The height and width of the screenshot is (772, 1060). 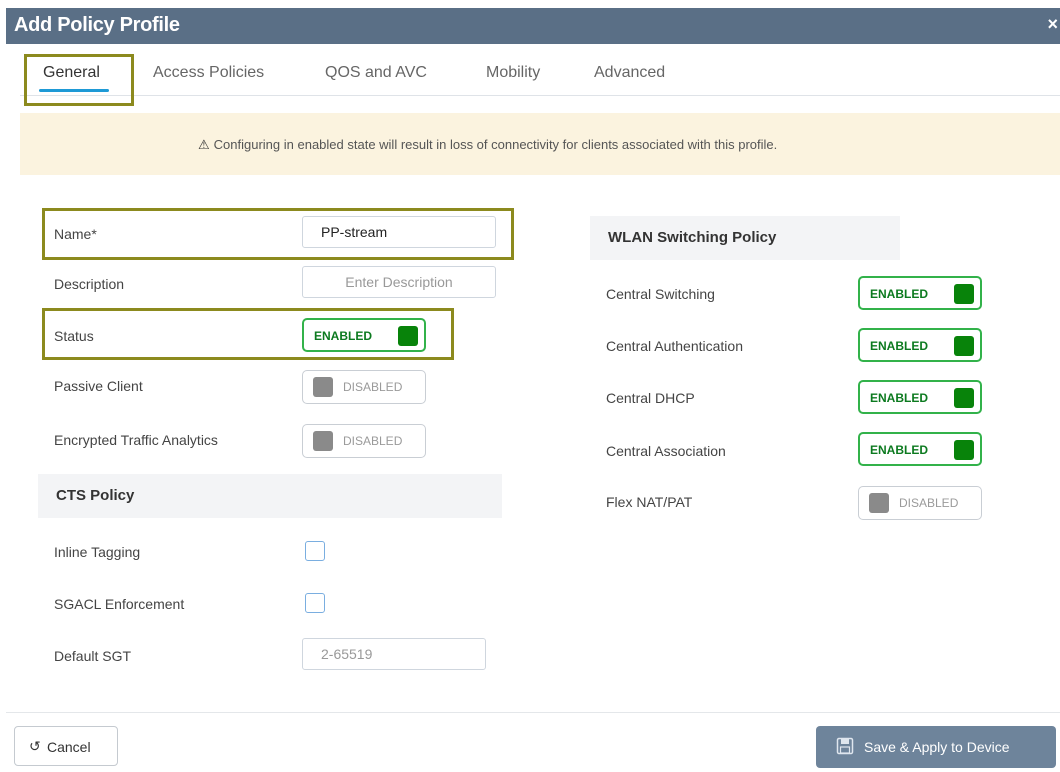 What do you see at coordinates (964, 346) in the screenshot?
I see `central-authentication-toggle-knob` at bounding box center [964, 346].